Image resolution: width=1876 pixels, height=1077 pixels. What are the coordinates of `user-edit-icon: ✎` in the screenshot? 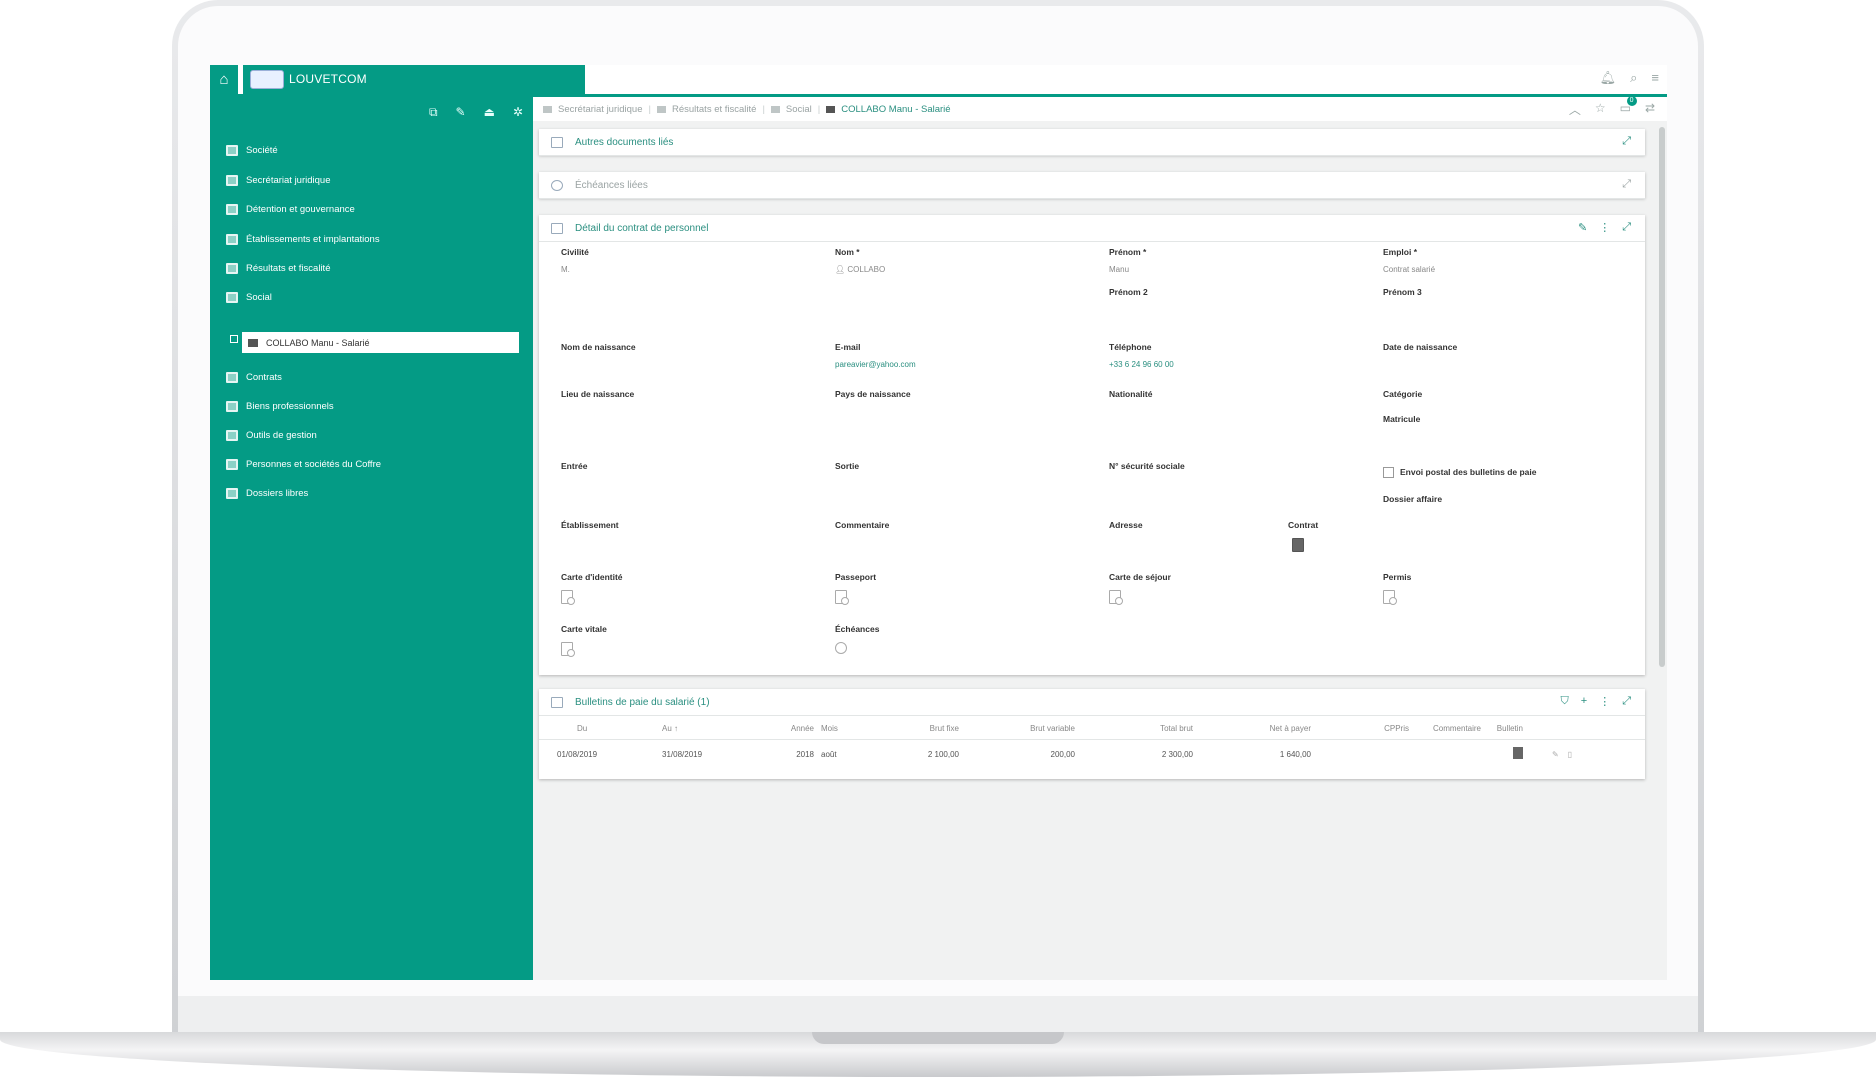 It's located at (461, 112).